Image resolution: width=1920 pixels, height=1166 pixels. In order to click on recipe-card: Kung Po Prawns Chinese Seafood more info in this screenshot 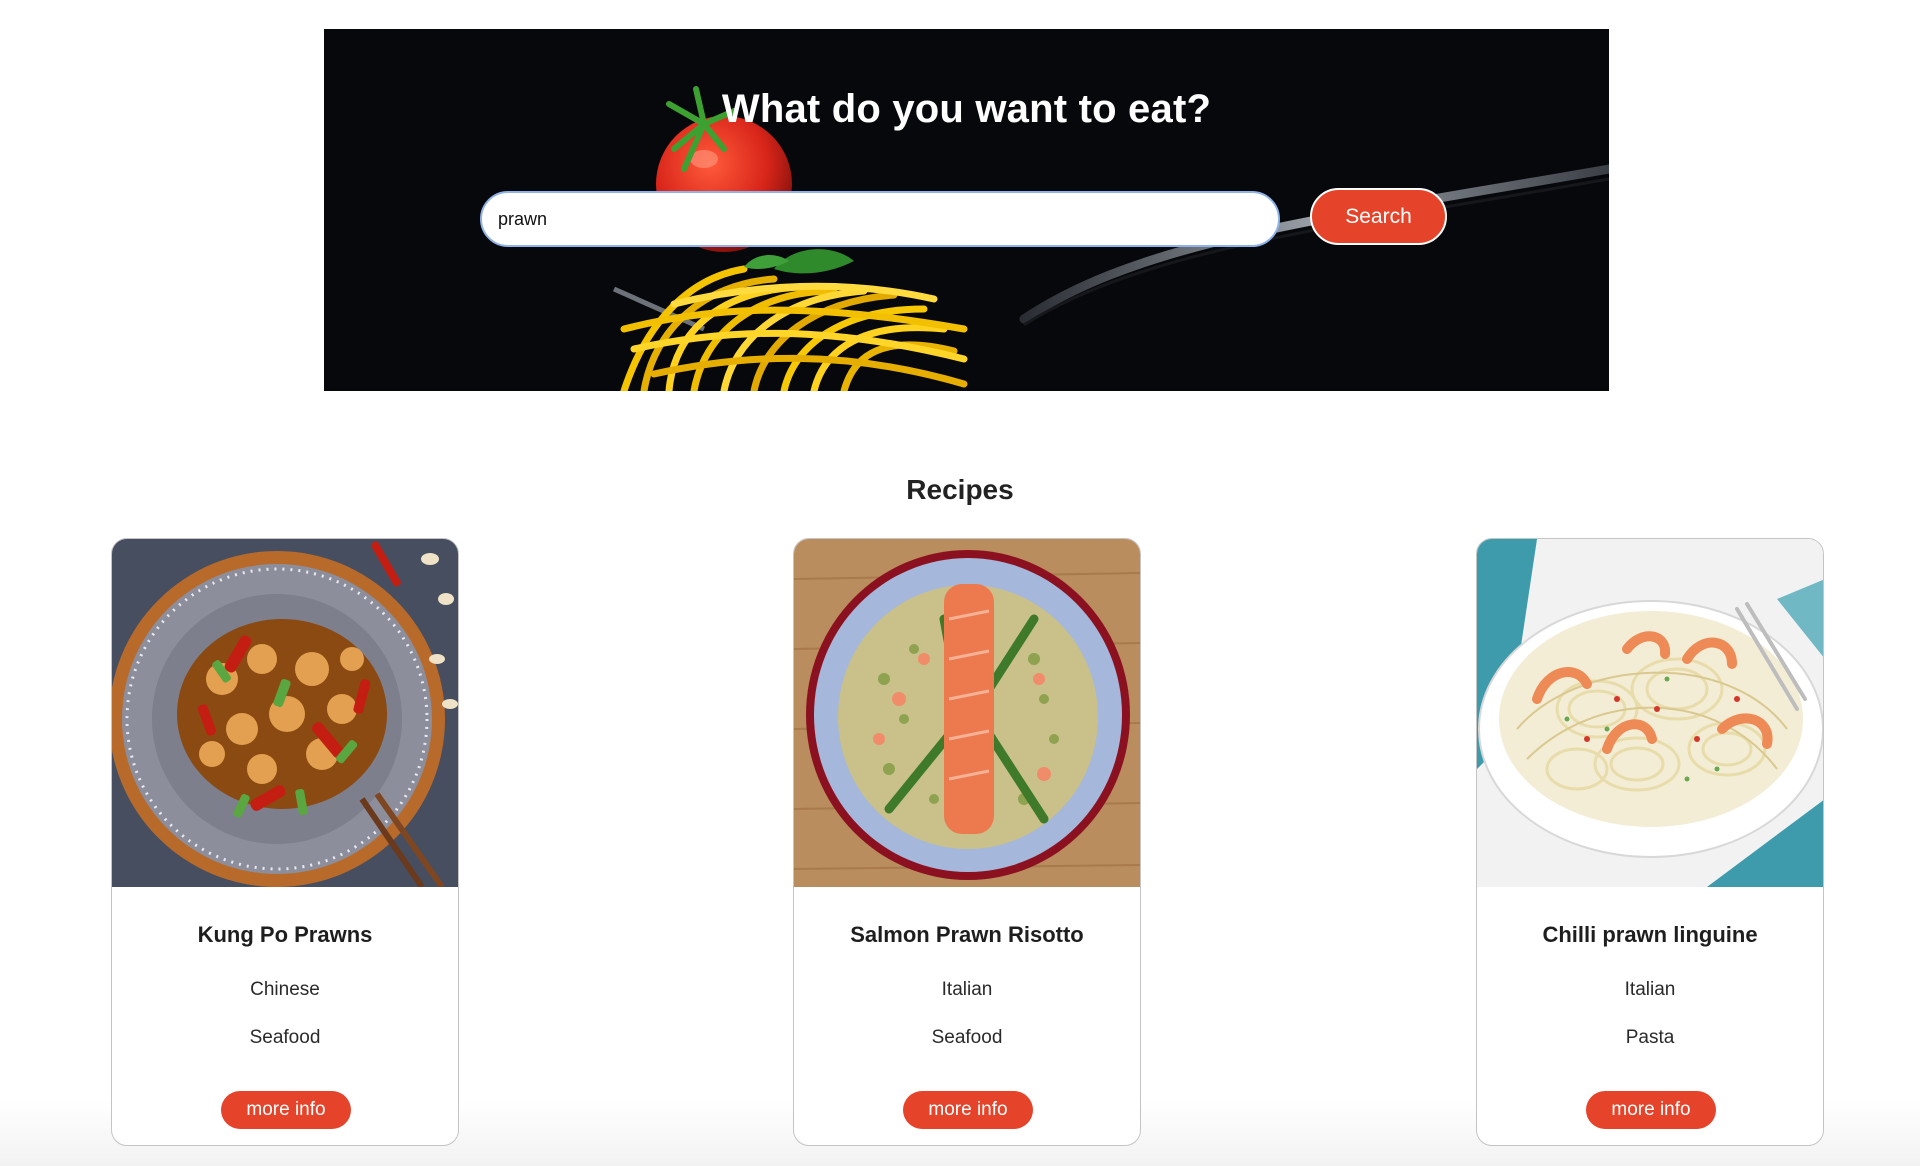, I will do `click(285, 842)`.